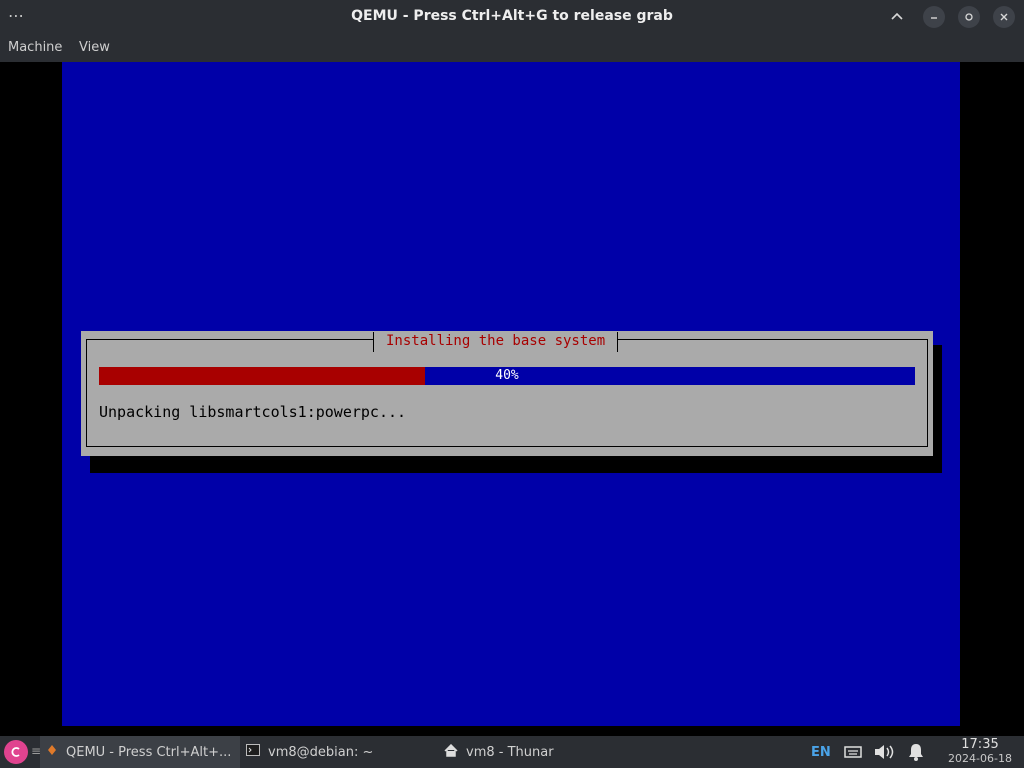 The width and height of the screenshot is (1024, 768). I want to click on keyboard-icon, so click(853, 752).